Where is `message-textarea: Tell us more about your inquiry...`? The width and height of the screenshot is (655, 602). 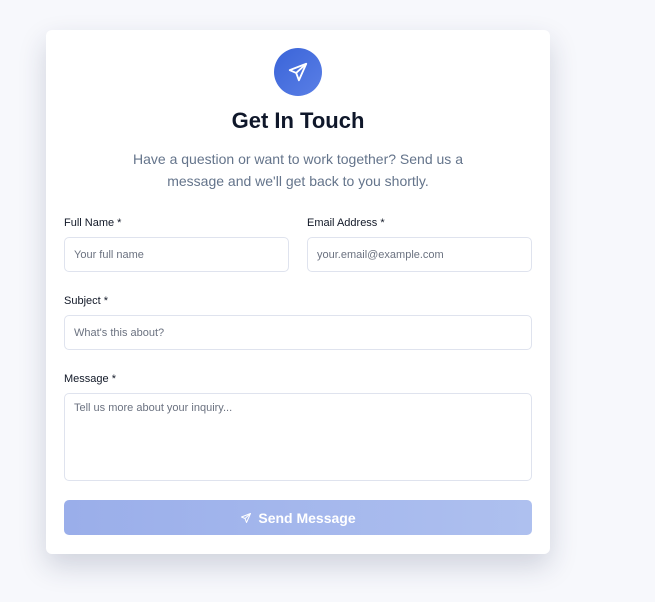
message-textarea: Tell us more about your inquiry... is located at coordinates (298, 437).